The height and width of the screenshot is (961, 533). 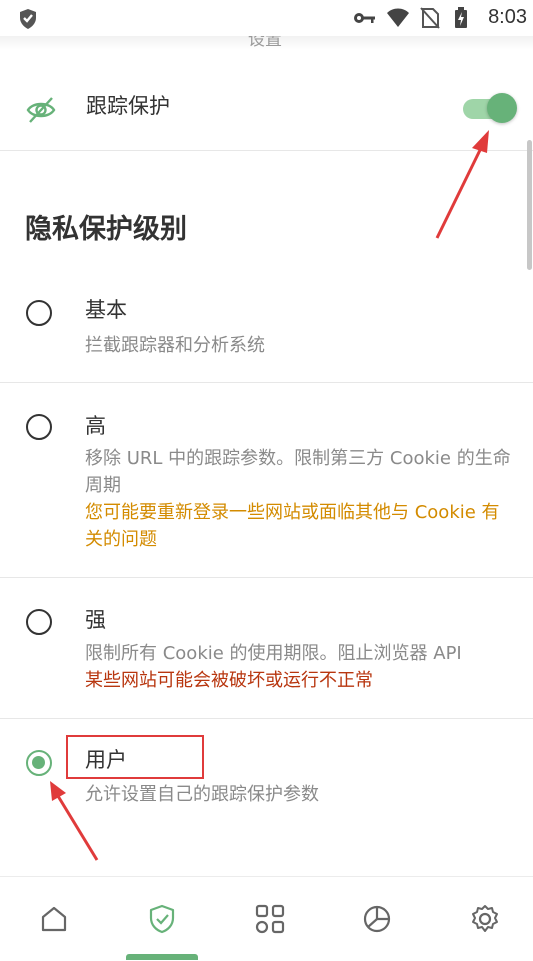 I want to click on tracking-protection-label: 跟踪保护, so click(x=128, y=106).